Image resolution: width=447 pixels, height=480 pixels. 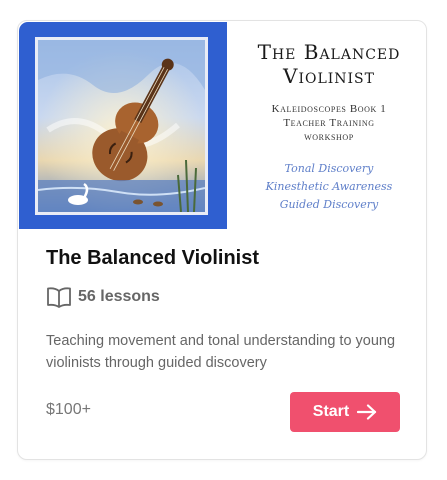 I want to click on violin-painting-icon, so click(x=121, y=126).